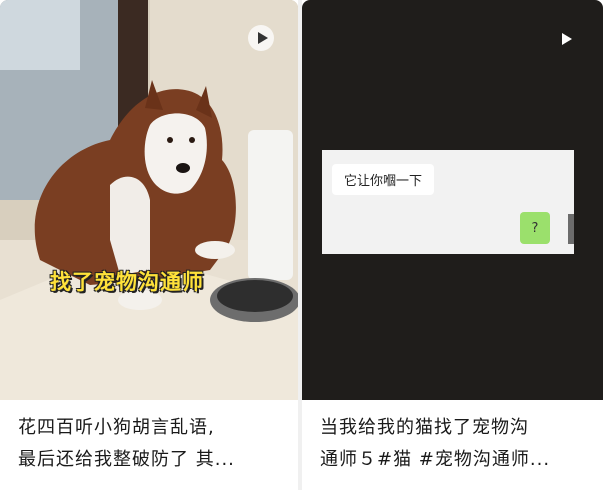  I want to click on outgoing-message-bubble: ?, so click(535, 228).